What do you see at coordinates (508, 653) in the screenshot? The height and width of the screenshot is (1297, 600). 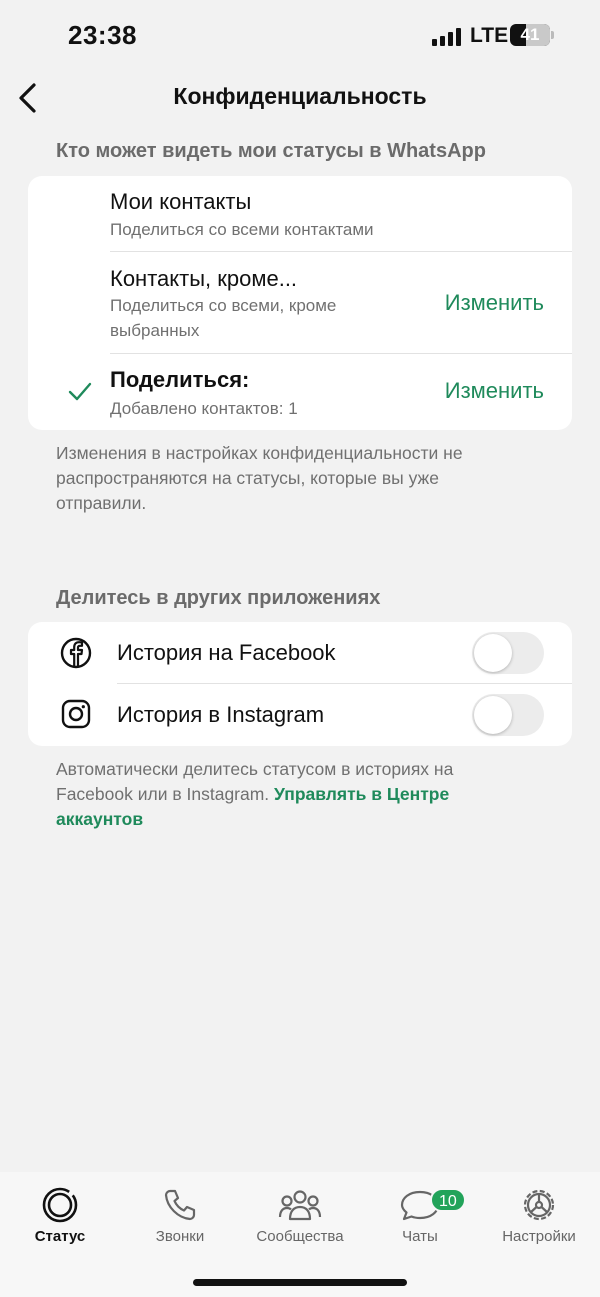 I see `facebook-story-toggle` at bounding box center [508, 653].